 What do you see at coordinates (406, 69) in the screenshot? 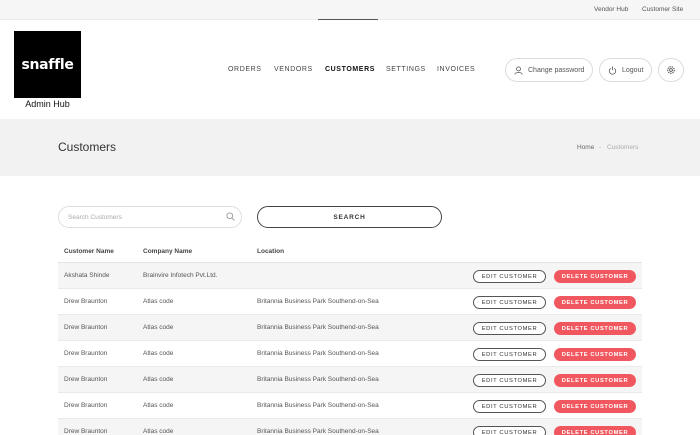
I see `nav-settings: SETTINGS` at bounding box center [406, 69].